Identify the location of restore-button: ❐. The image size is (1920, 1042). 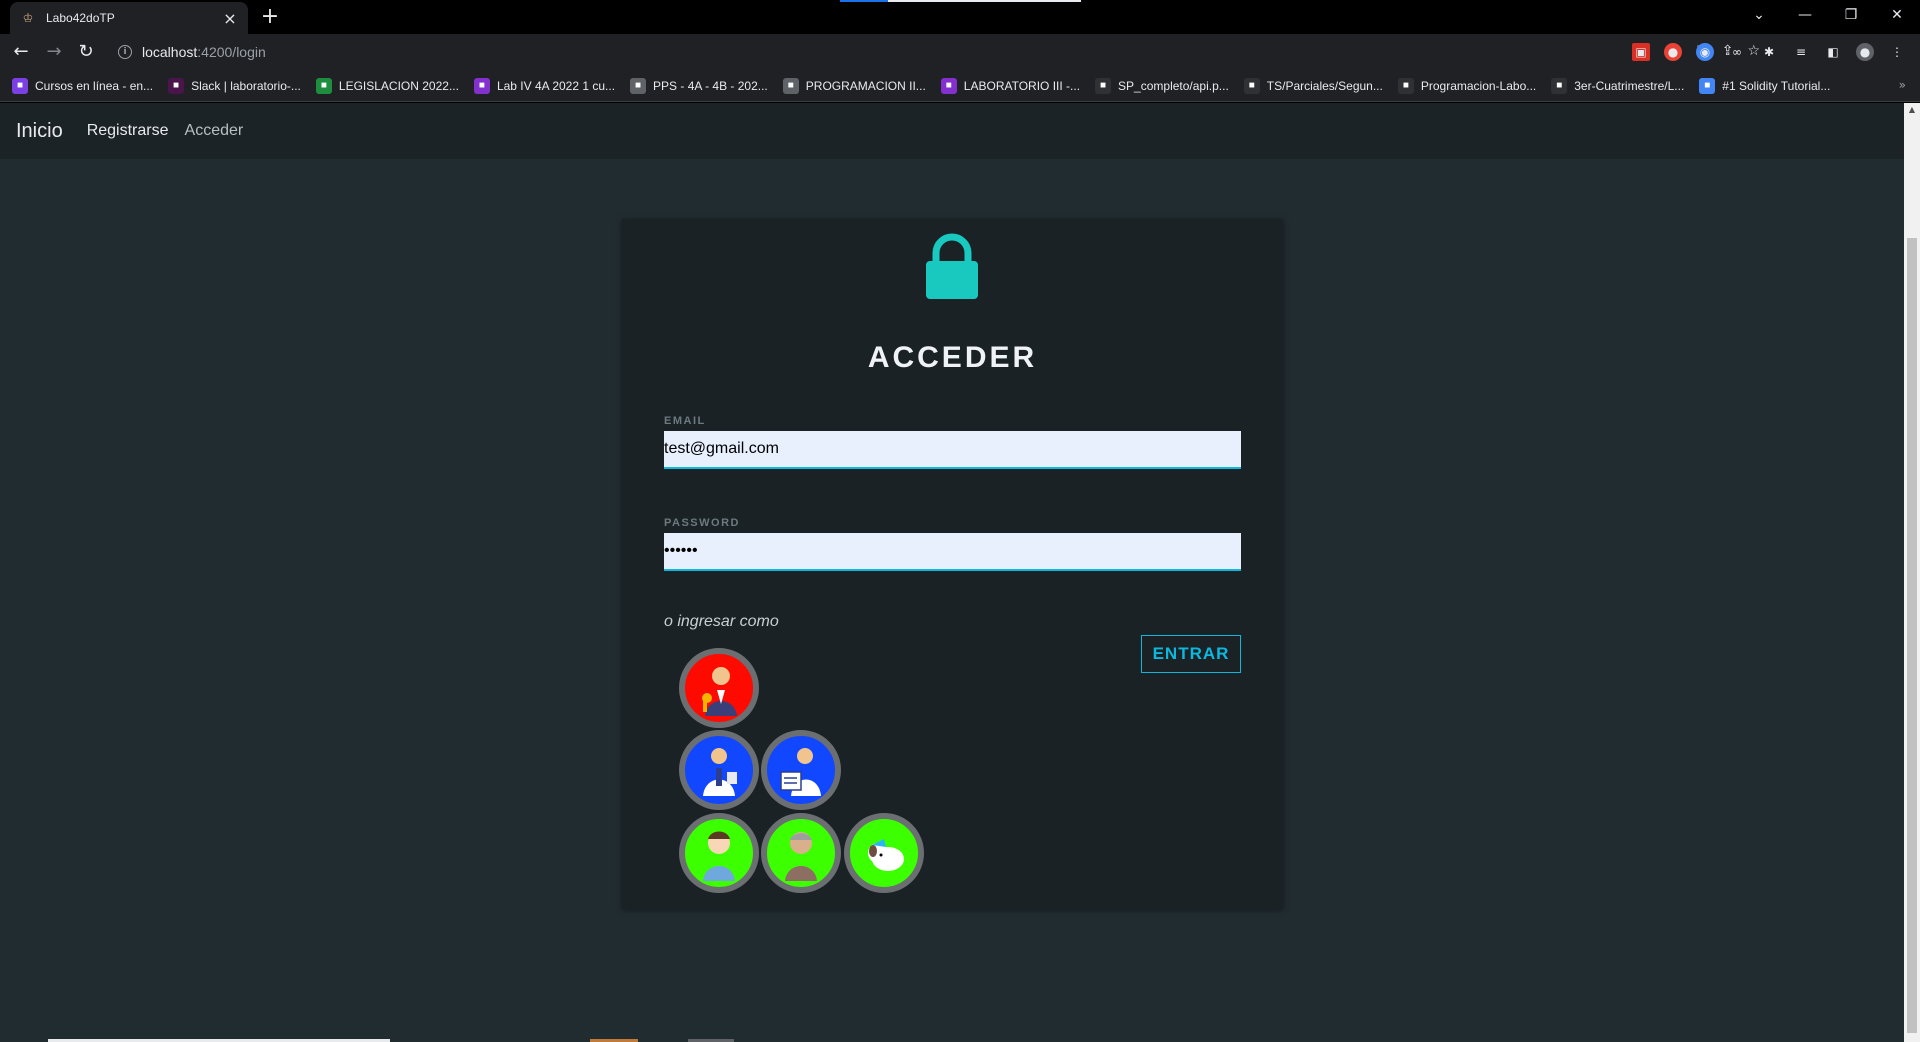
(1851, 15).